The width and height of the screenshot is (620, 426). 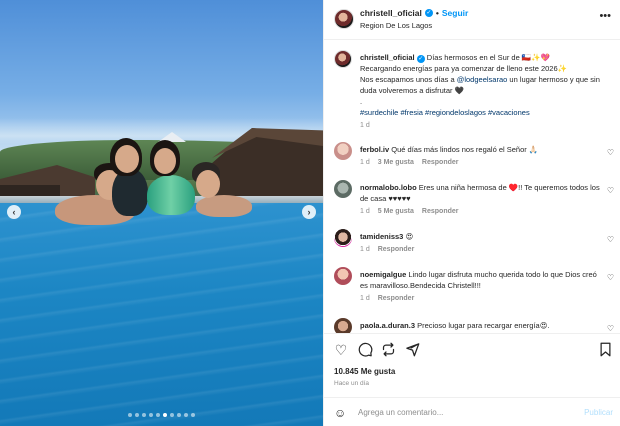 I want to click on add-comment-row: ☺ Publicar, so click(x=472, y=411).